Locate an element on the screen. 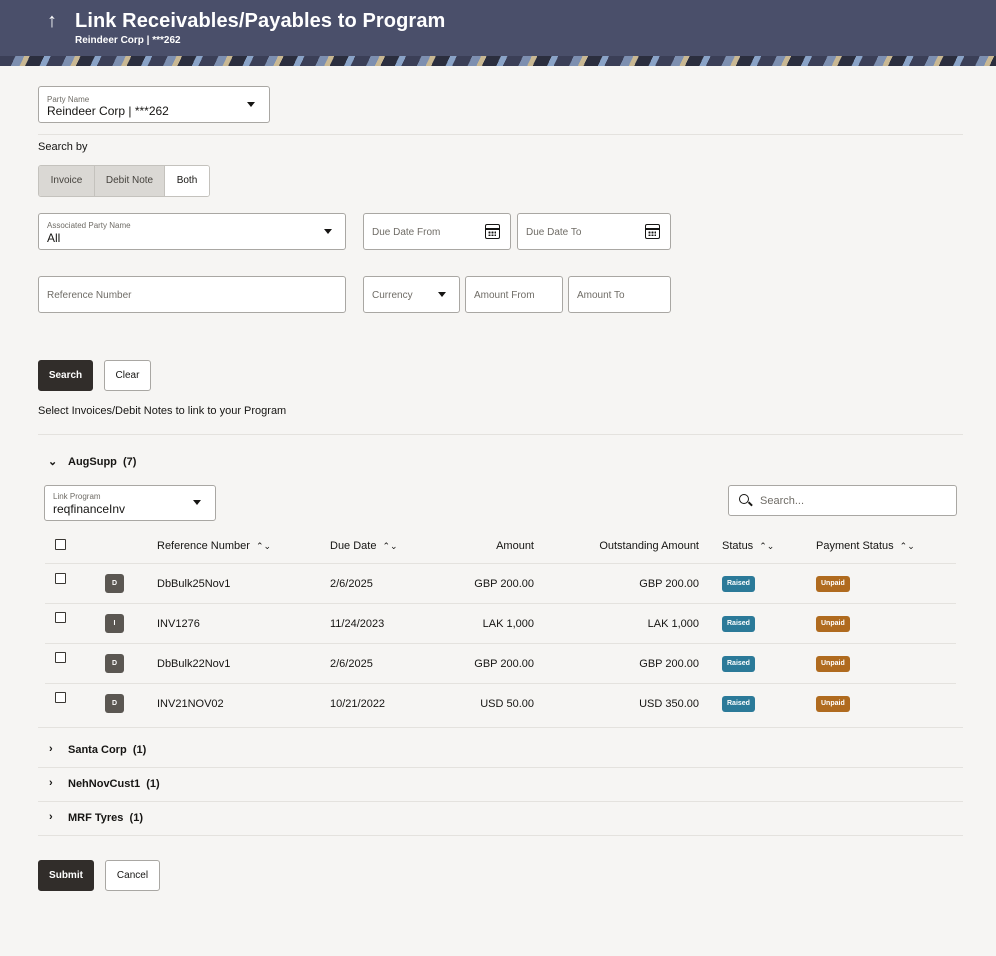 Image resolution: width=996 pixels, height=956 pixels. link-program-label: Link Program is located at coordinates (77, 496).